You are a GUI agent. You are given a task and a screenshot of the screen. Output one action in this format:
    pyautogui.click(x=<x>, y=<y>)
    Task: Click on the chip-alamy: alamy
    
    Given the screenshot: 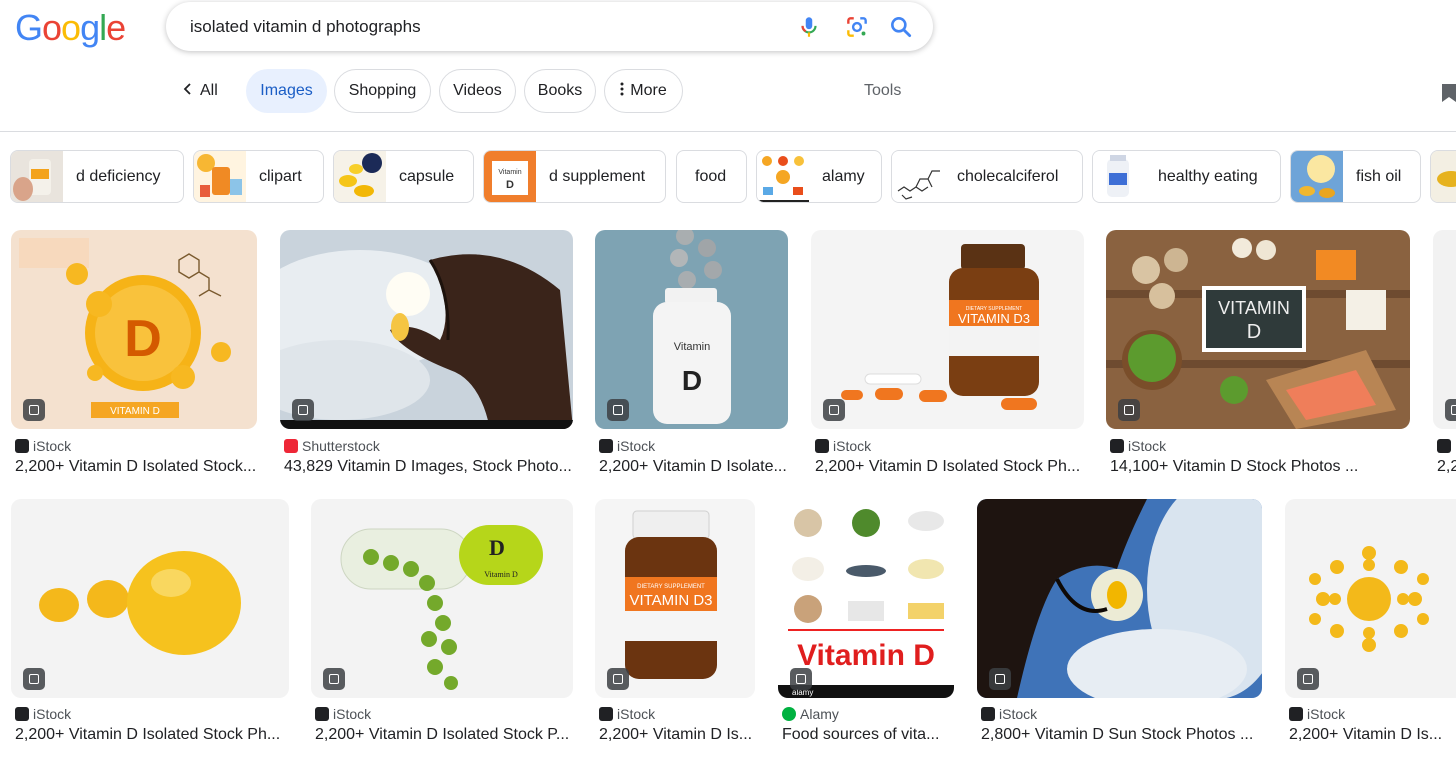 What is the action you would take?
    pyautogui.click(x=819, y=176)
    